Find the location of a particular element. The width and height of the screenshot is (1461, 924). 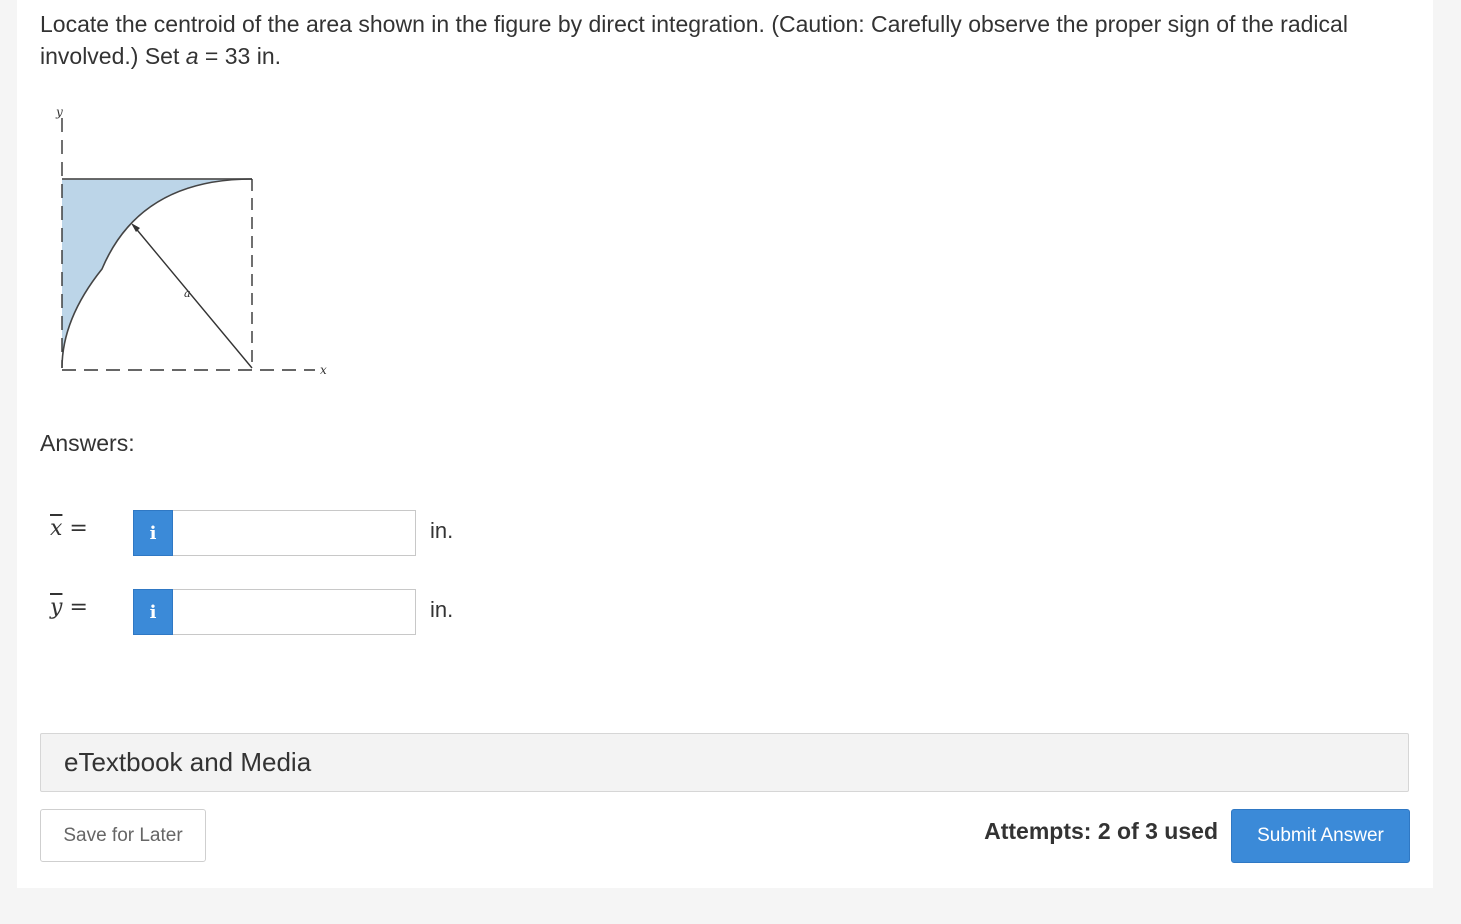

shaded-area is located at coordinates (157, 273).